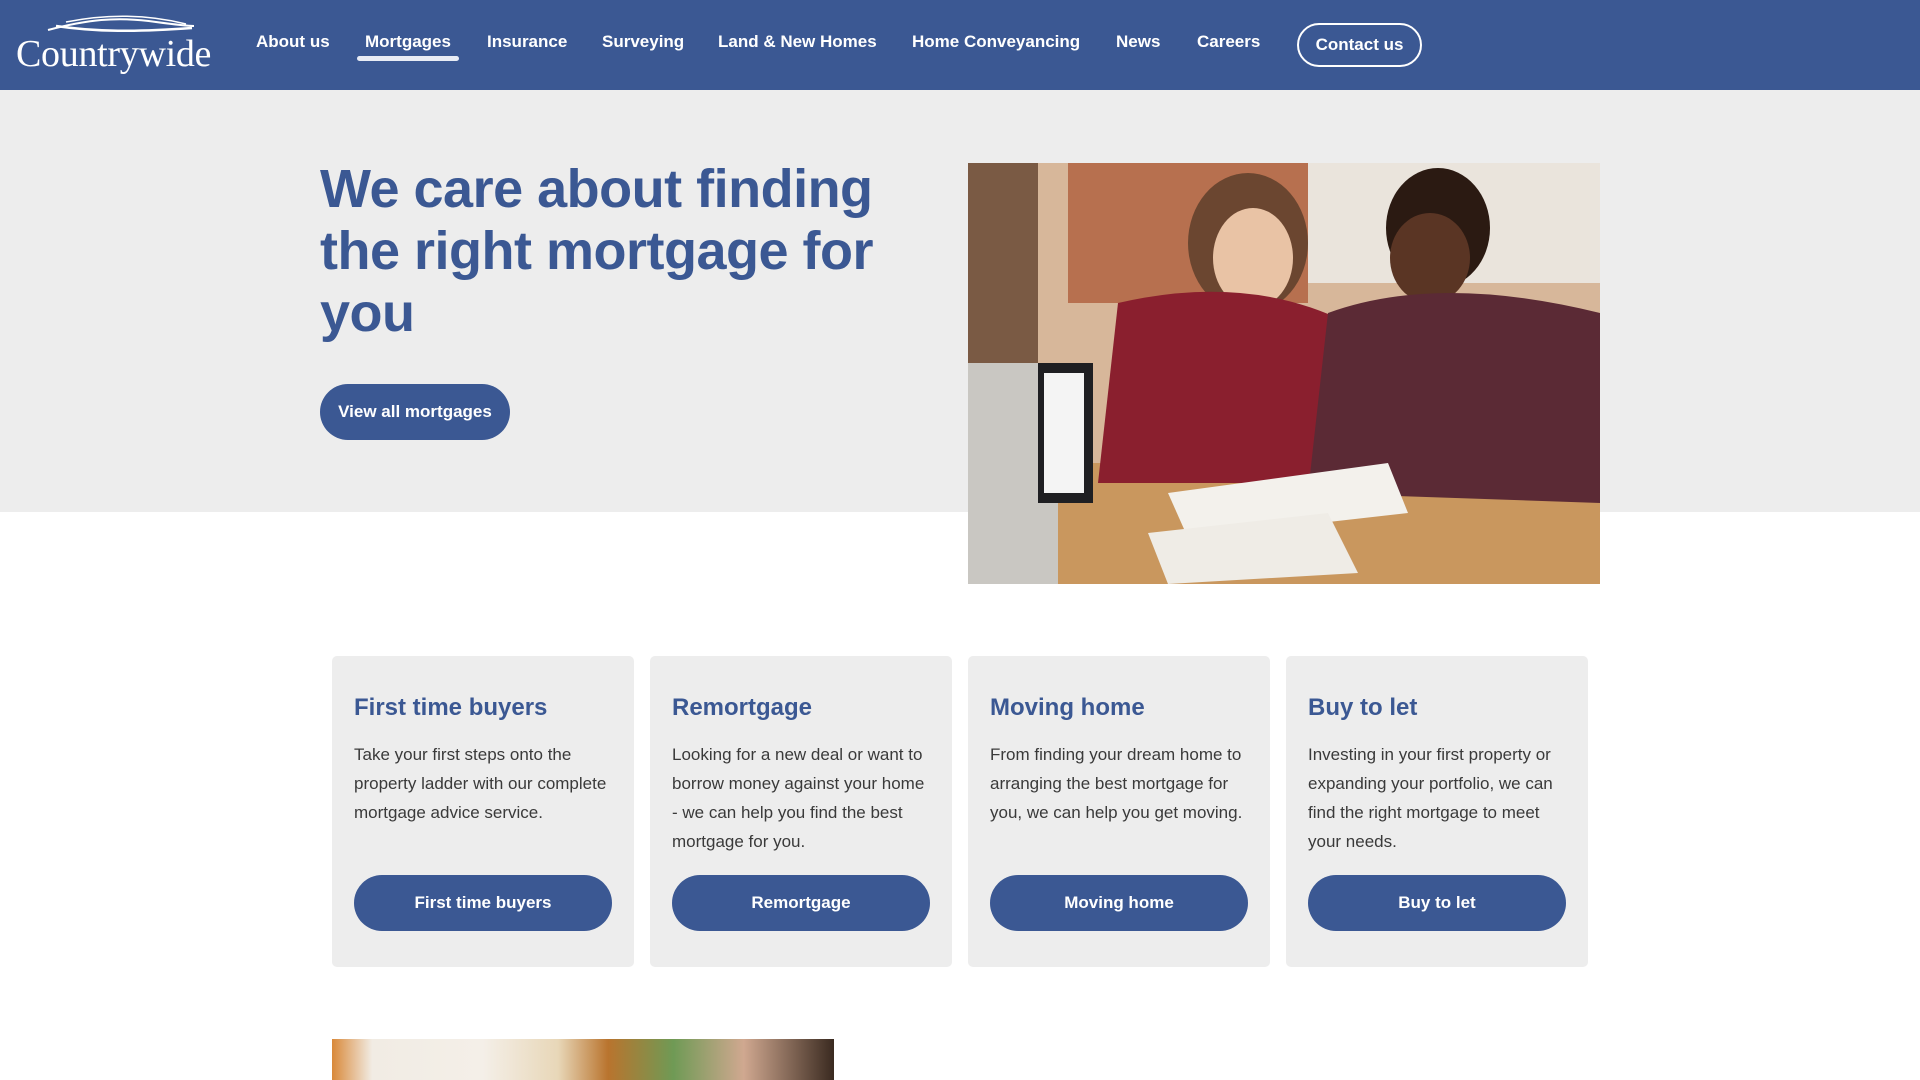 This screenshot has height=1080, width=1920. Describe the element at coordinates (996, 42) in the screenshot. I see `nav-home-conveyancing: Home Conveyancing` at that location.